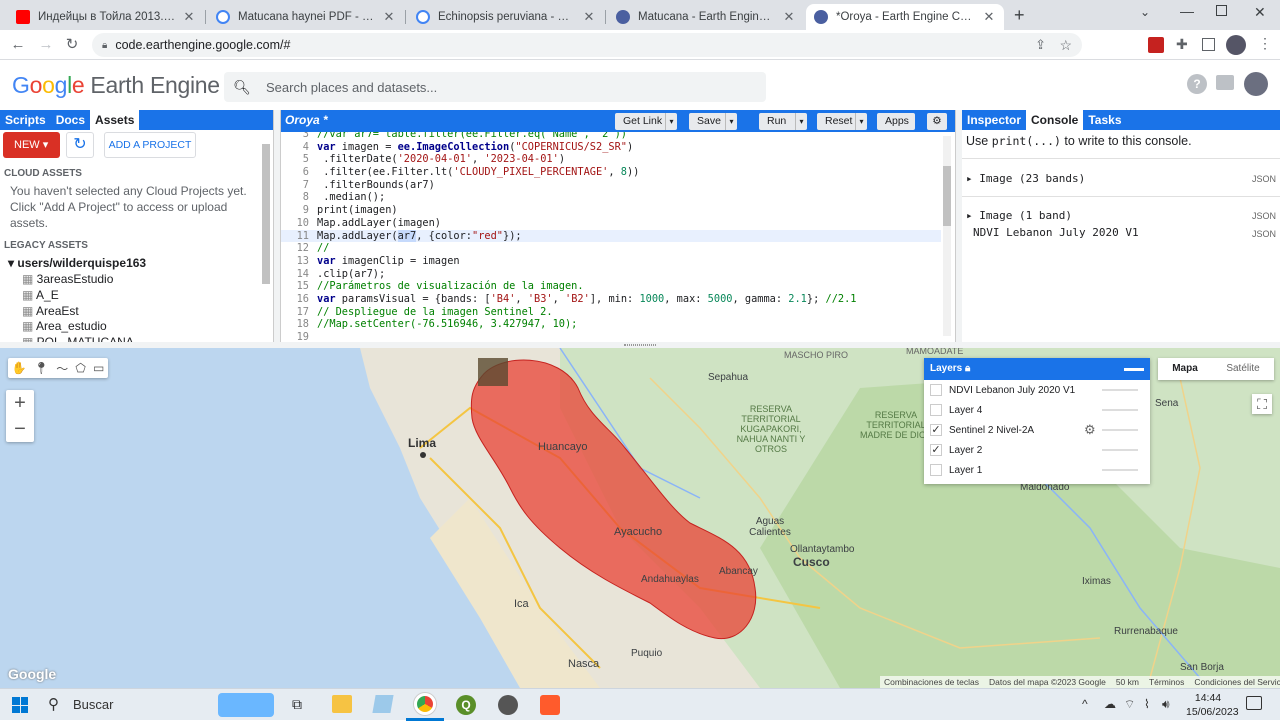 This screenshot has width=1280, height=721. What do you see at coordinates (1037, 369) in the screenshot?
I see `layers-header: Layers 🔒︎` at bounding box center [1037, 369].